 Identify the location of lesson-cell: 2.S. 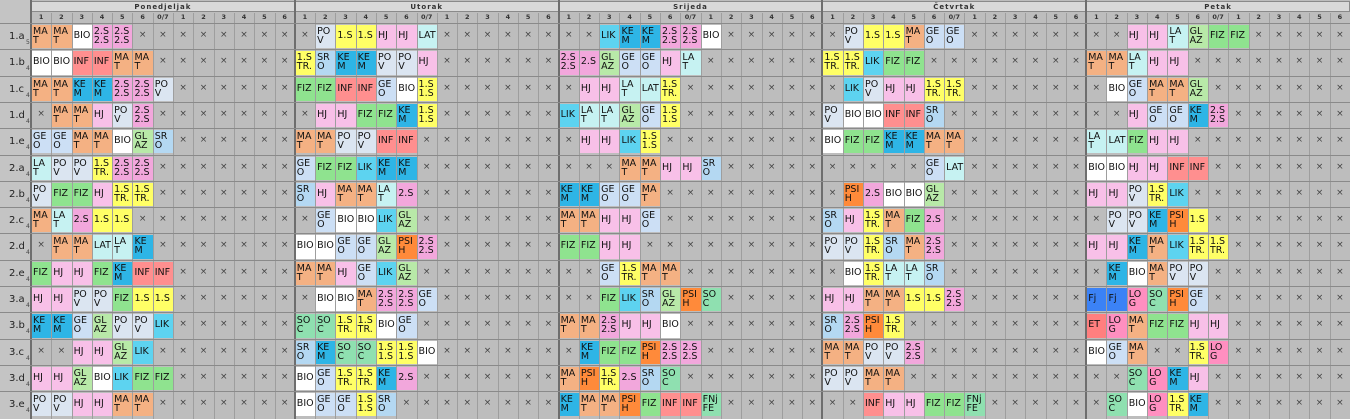
(407, 378).